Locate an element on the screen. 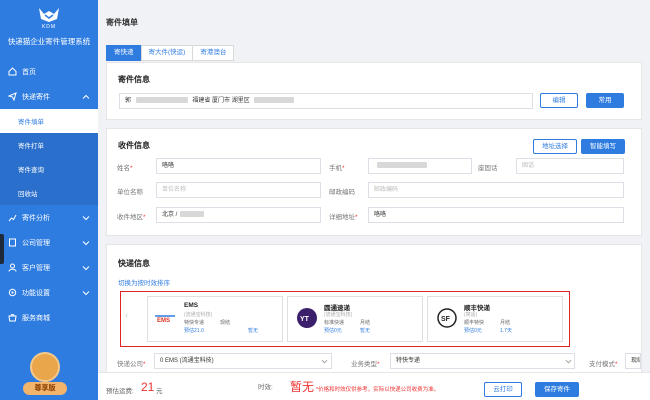  sidebar-subitem-recycle: 回收站 is located at coordinates (49, 193).